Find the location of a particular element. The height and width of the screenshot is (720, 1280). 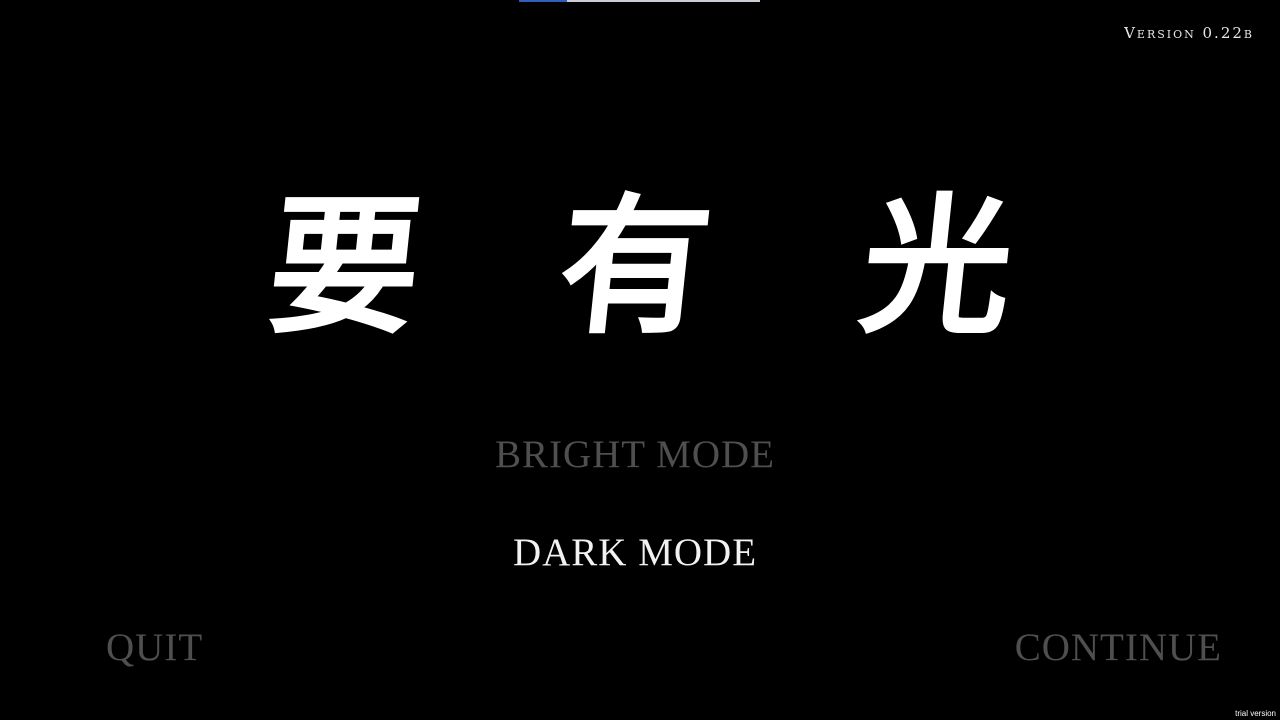

loading-bar is located at coordinates (639, 1).